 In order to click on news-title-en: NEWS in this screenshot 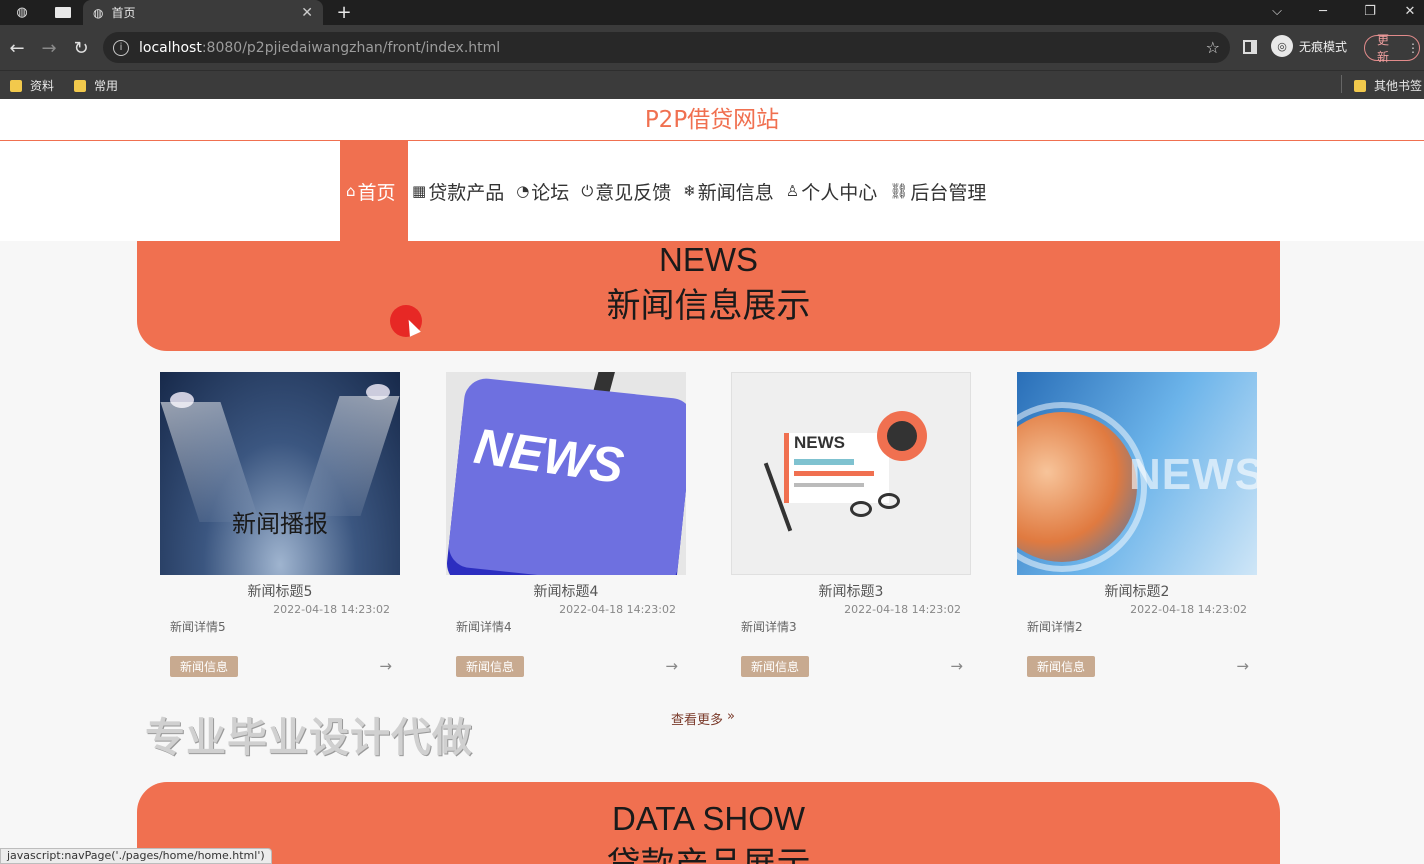, I will do `click(708, 259)`.